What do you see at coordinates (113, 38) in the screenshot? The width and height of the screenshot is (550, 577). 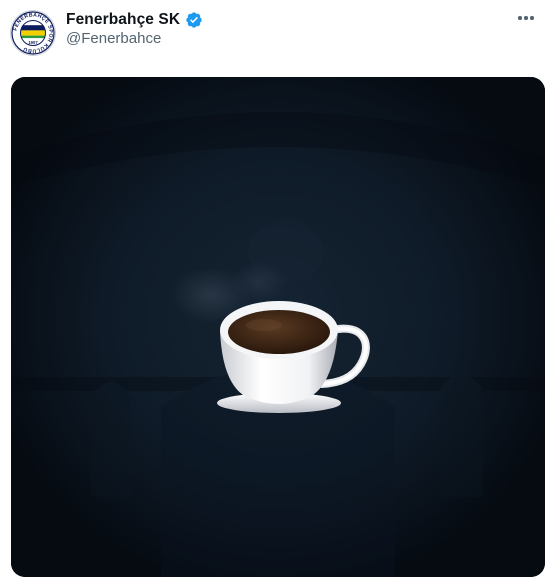 I see `author-handle: @Fenerbahce` at bounding box center [113, 38].